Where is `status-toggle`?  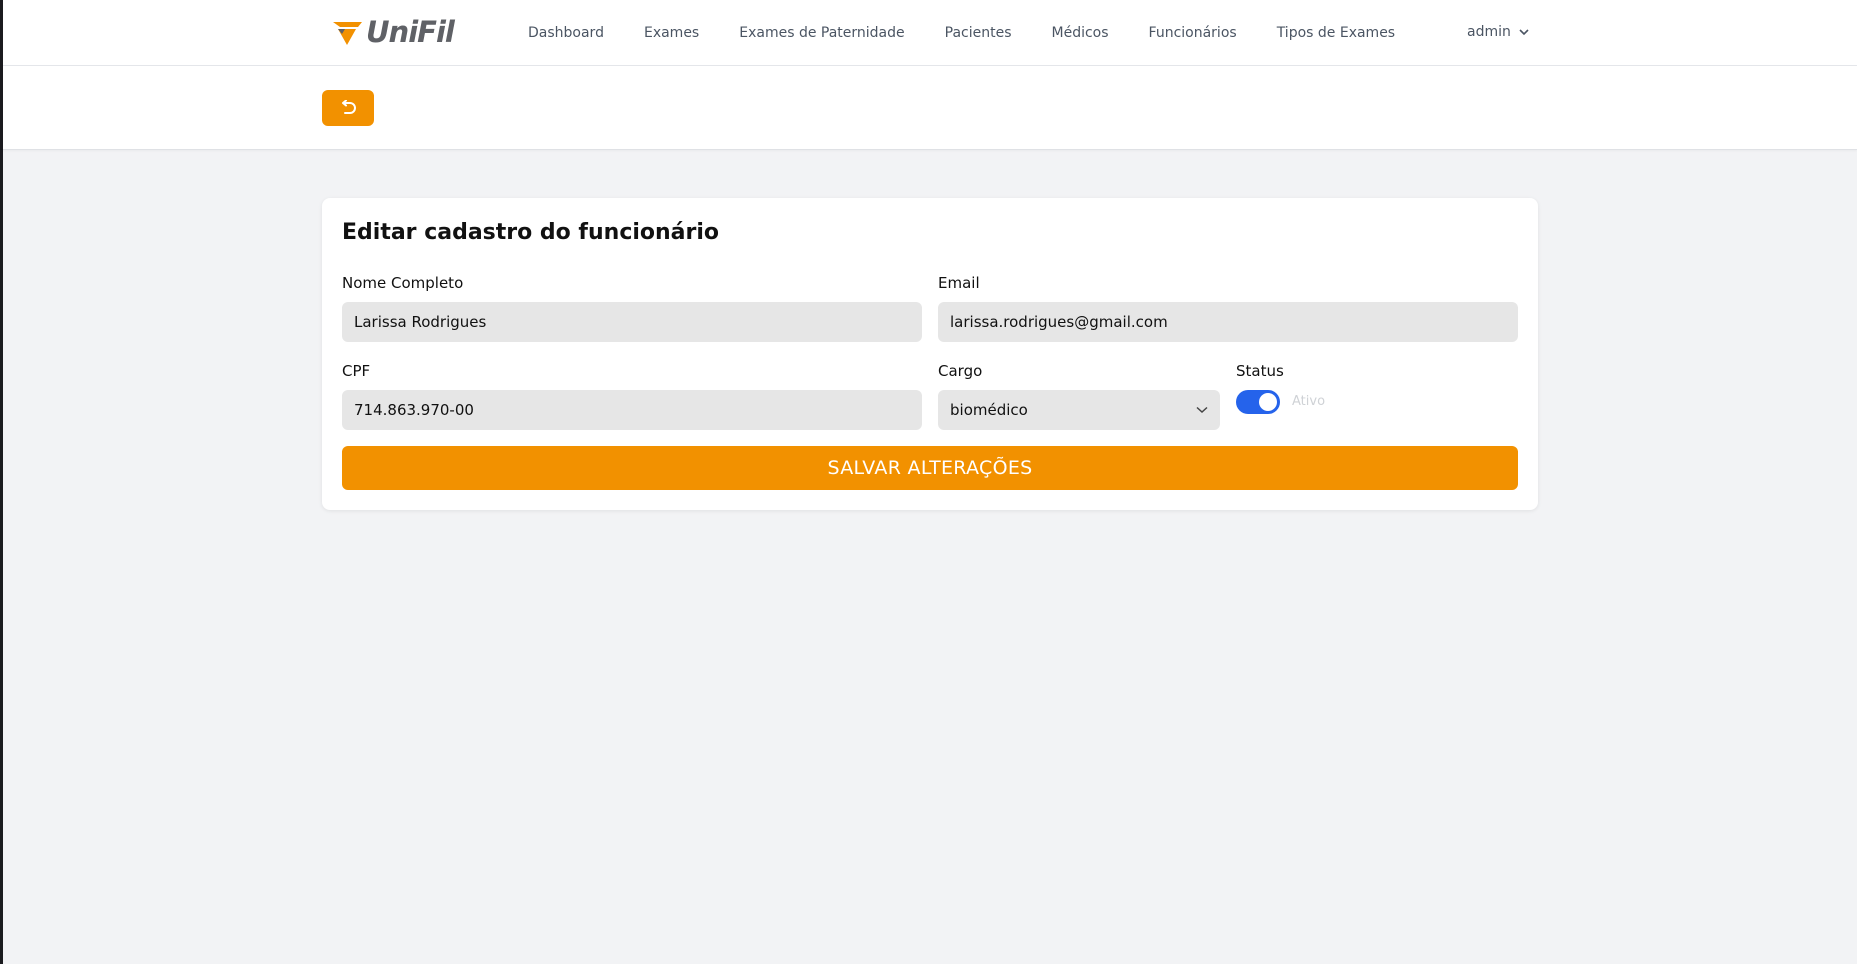
status-toggle is located at coordinates (1258, 402).